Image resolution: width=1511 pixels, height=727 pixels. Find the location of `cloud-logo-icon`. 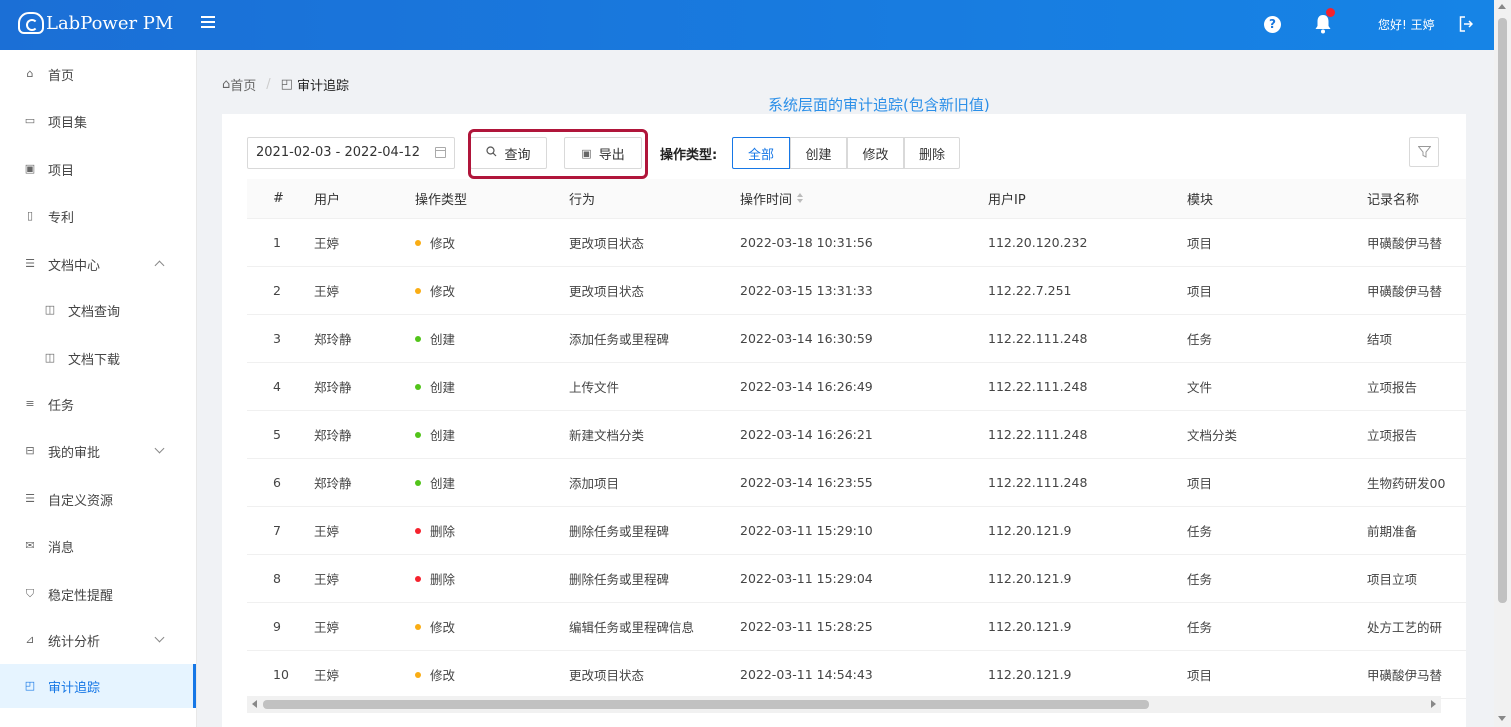

cloud-logo-icon is located at coordinates (31, 23).